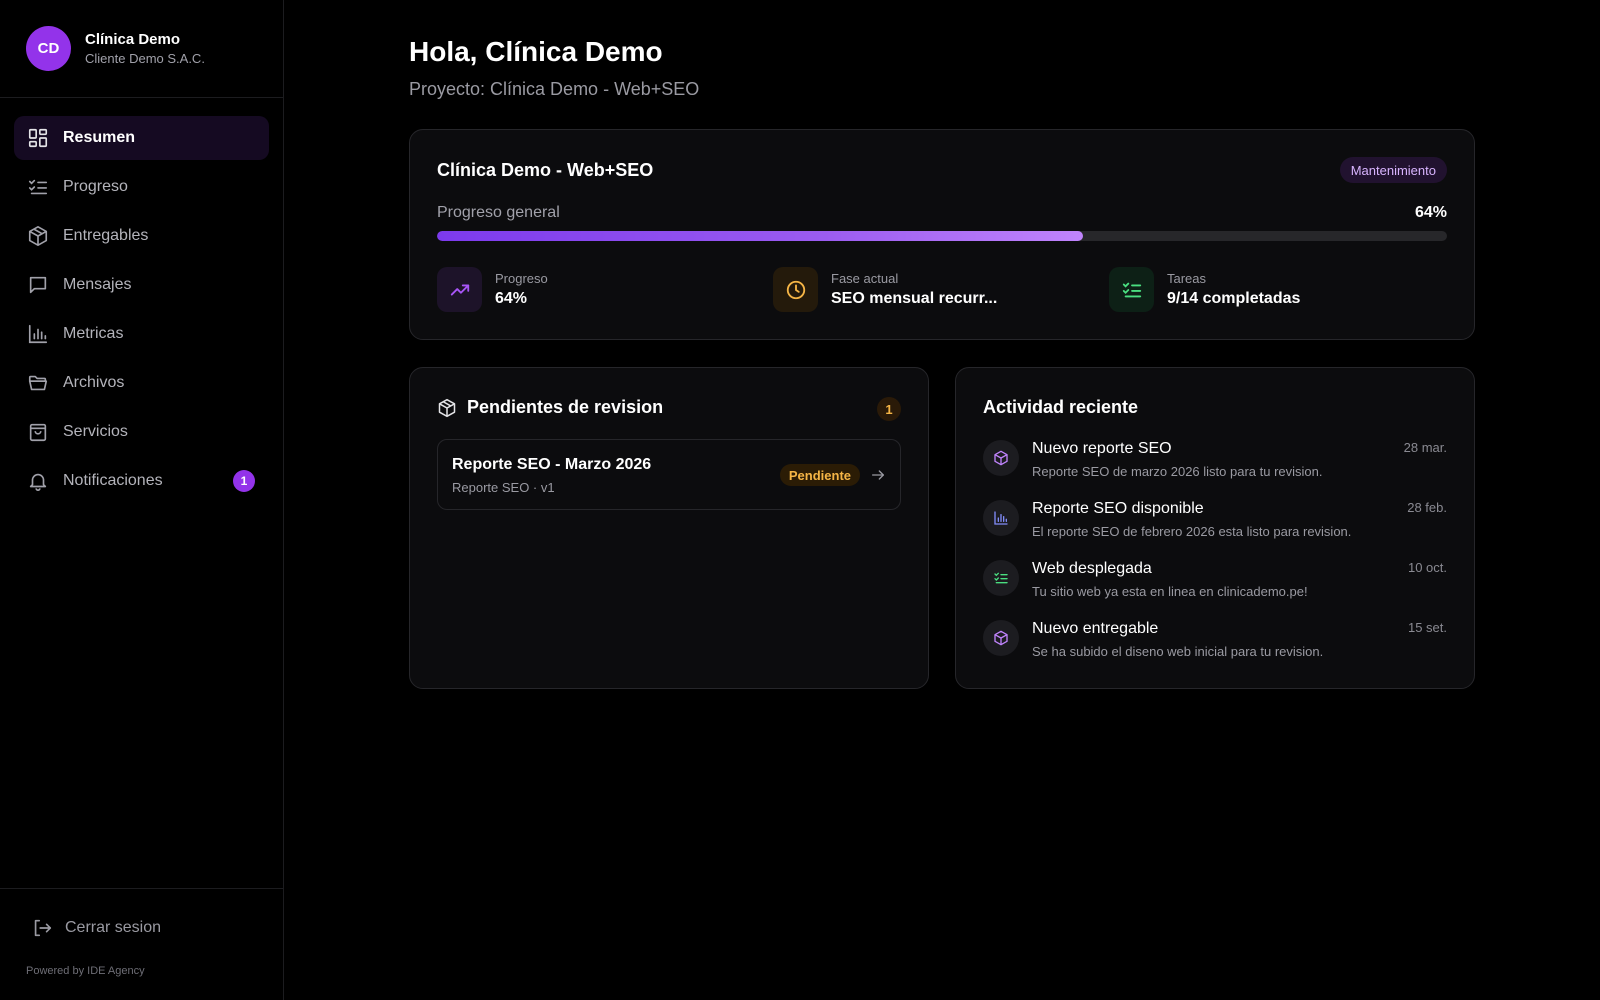  I want to click on page-title: Hola, Clínica Demo, so click(536, 51).